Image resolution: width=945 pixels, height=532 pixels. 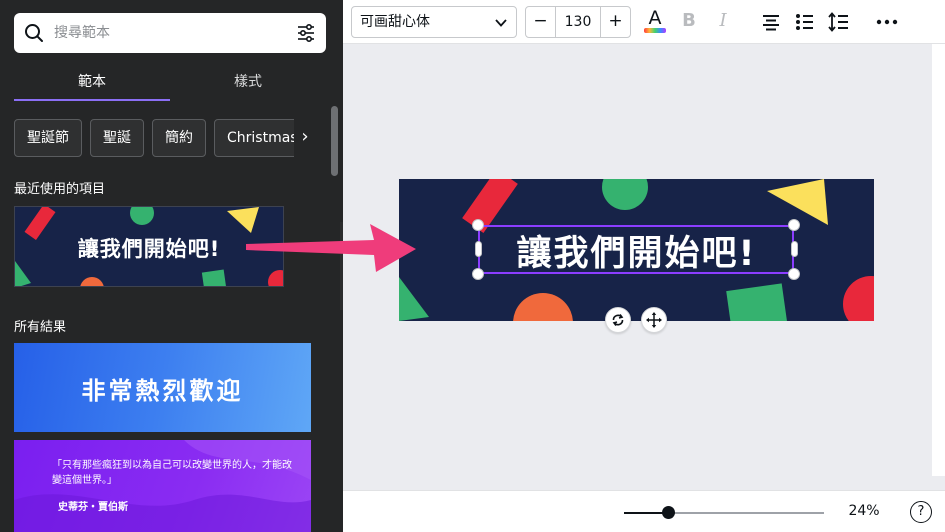 I want to click on move-icon, so click(x=654, y=320).